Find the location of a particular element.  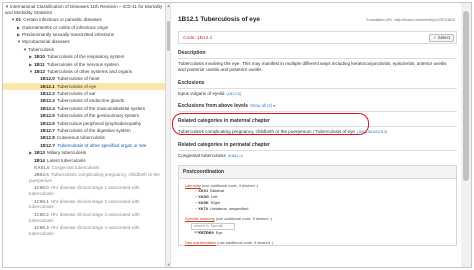

anatomy-axis-name: Specific anatomy is located at coordinates (200, 218).